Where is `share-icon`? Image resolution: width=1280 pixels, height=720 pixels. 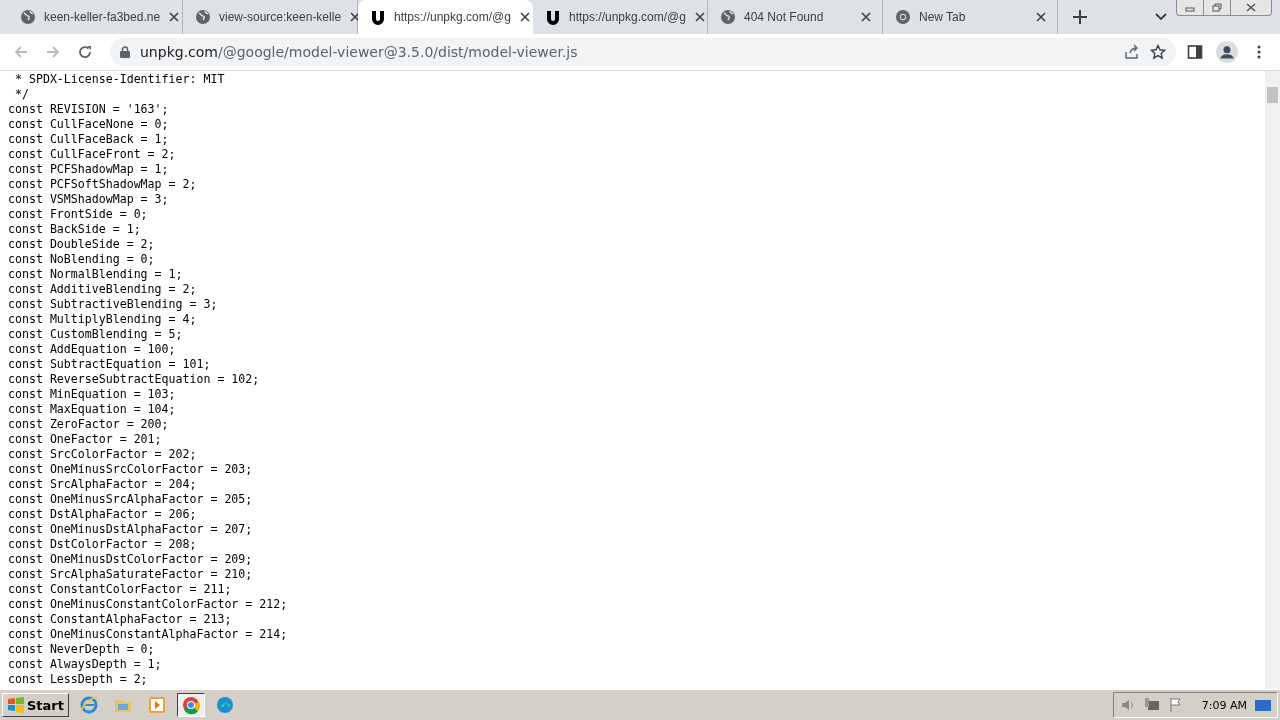 share-icon is located at coordinates (1132, 52).